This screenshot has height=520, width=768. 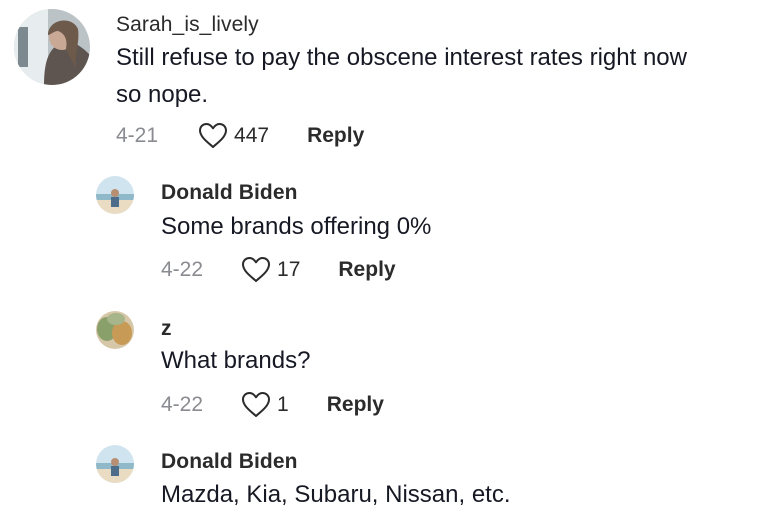 What do you see at coordinates (236, 360) in the screenshot?
I see `reply-text: What brands?` at bounding box center [236, 360].